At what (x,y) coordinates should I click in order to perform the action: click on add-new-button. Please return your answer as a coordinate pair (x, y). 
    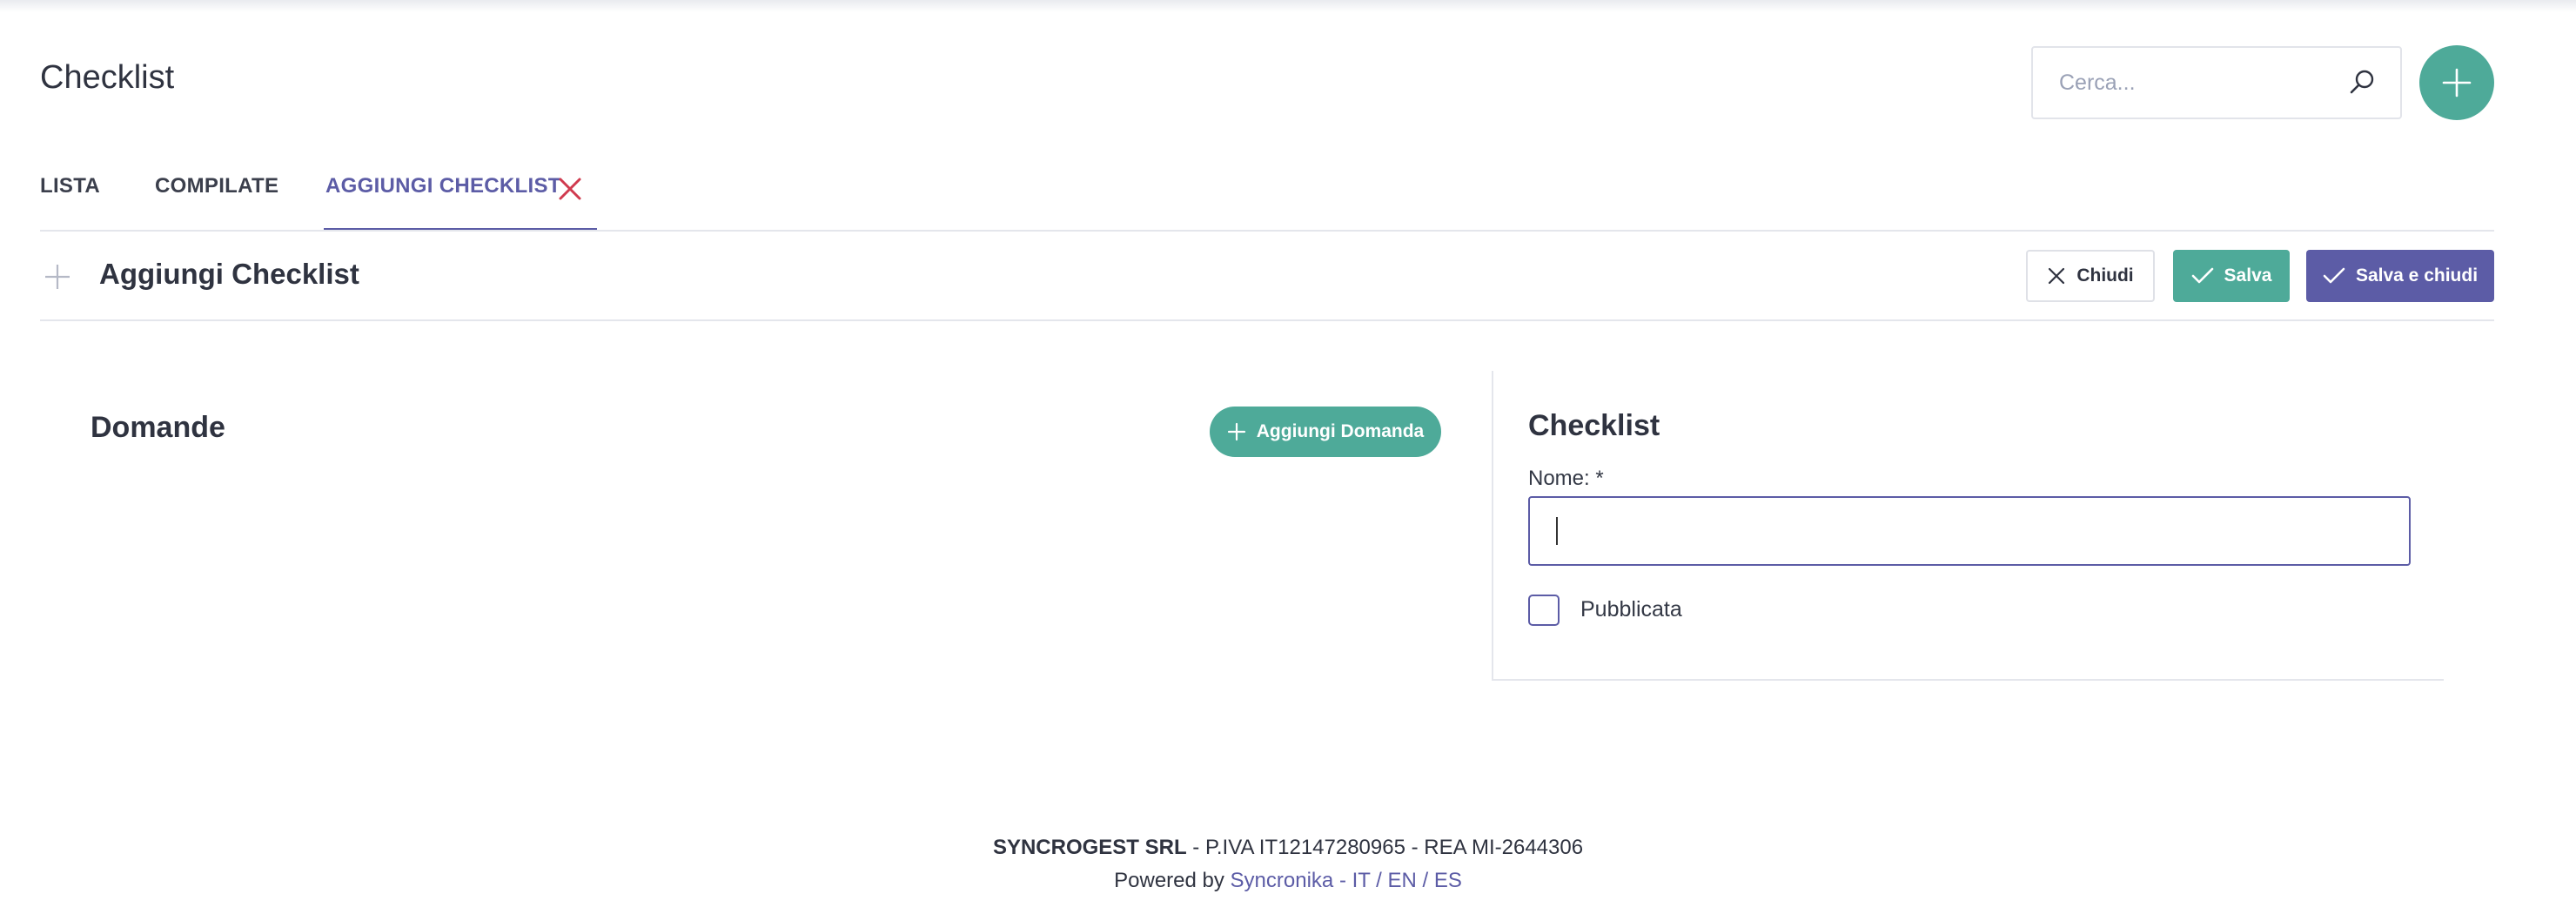
    Looking at the image, I should click on (2456, 82).